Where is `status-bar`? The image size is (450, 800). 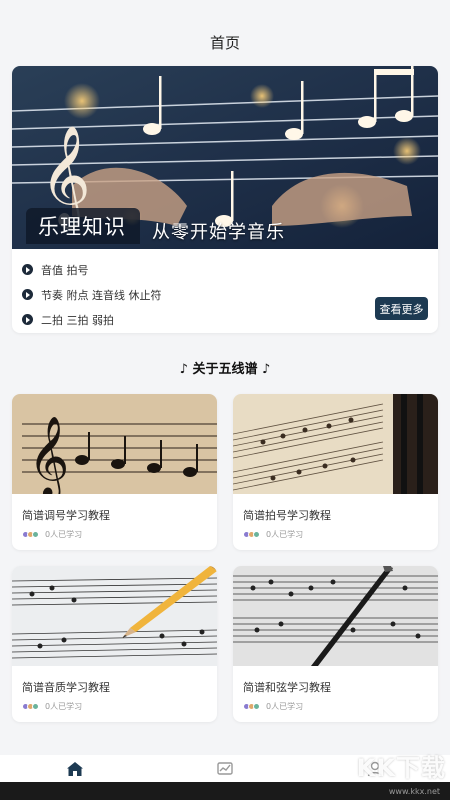 status-bar is located at coordinates (225, 11).